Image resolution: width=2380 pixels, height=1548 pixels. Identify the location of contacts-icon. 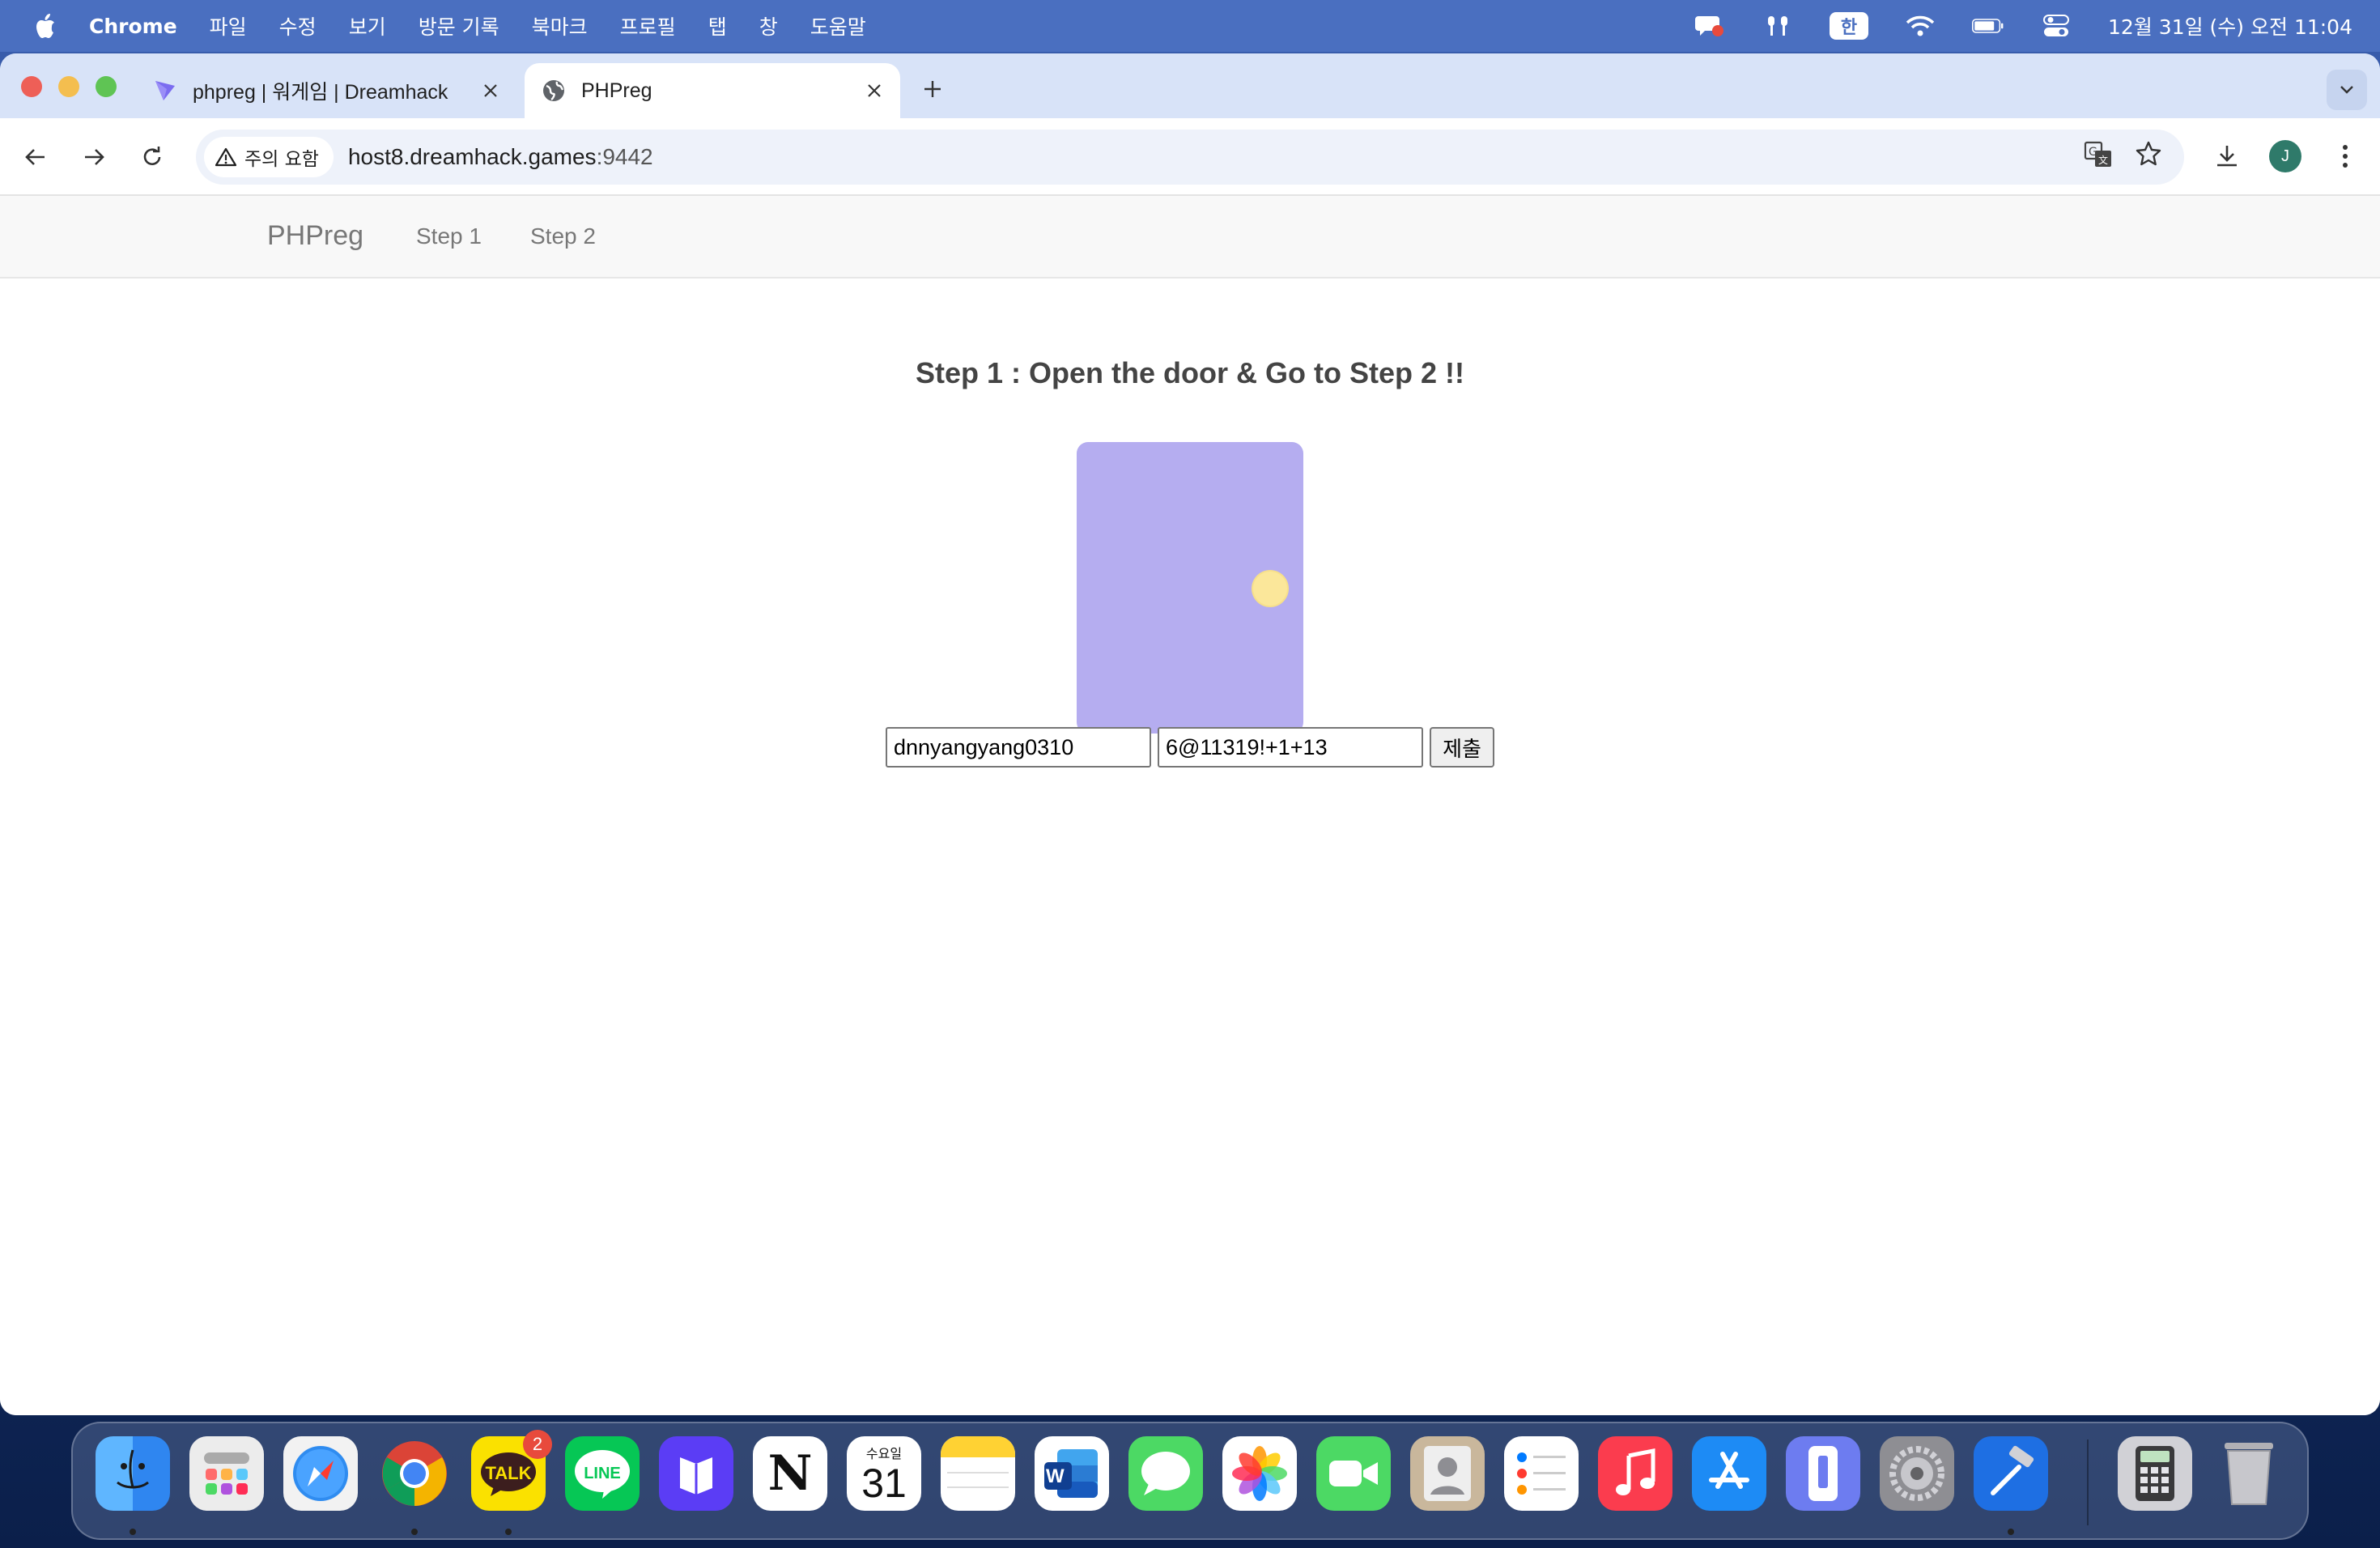
(1448, 1473).